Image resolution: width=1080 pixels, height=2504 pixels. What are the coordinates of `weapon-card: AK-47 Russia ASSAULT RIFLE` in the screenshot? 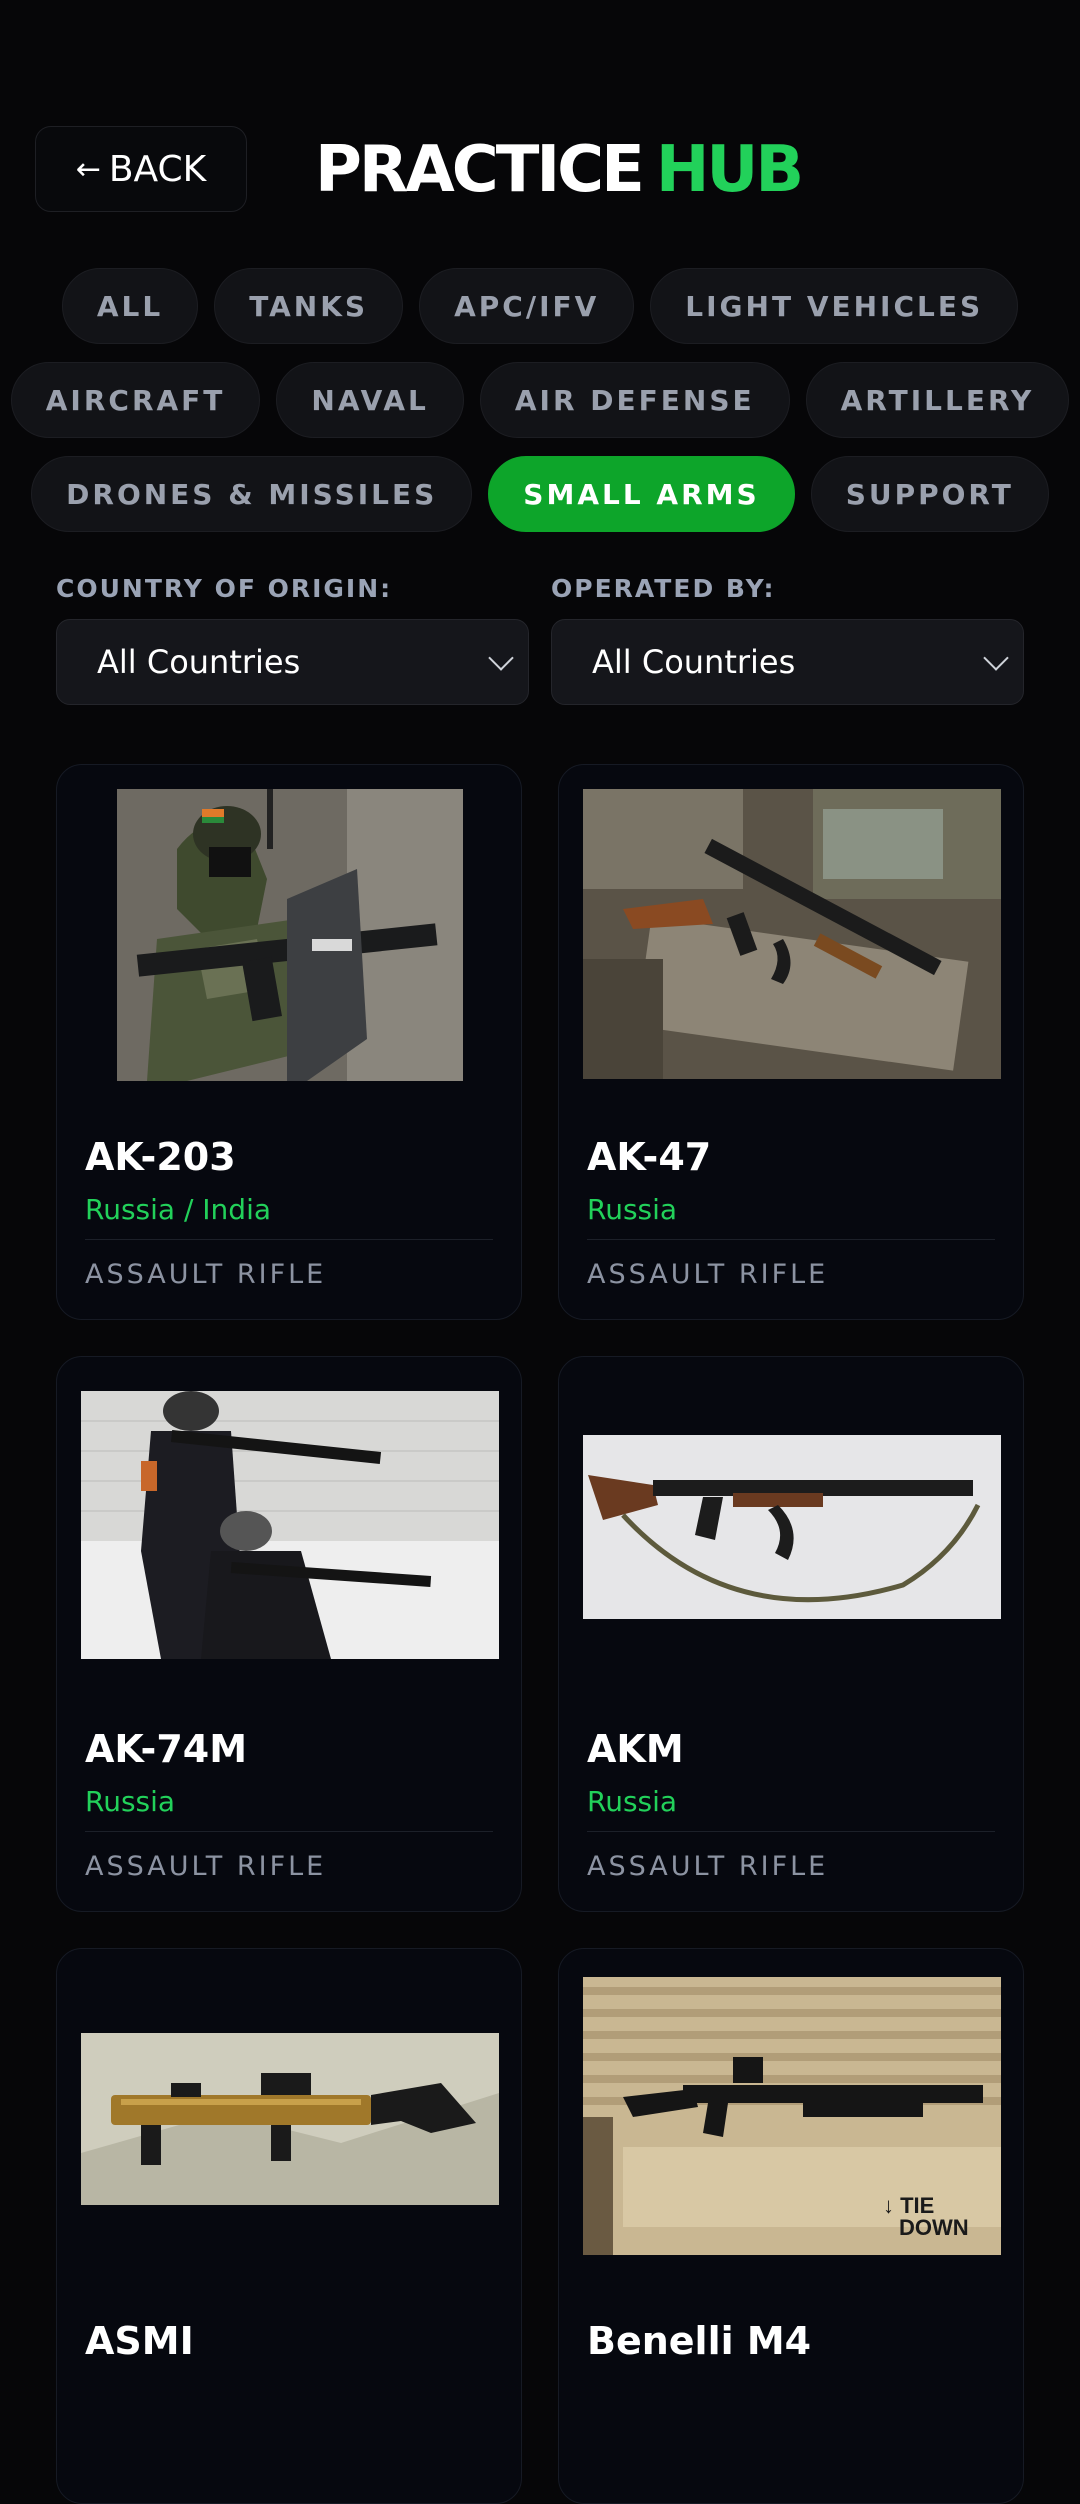 It's located at (791, 1042).